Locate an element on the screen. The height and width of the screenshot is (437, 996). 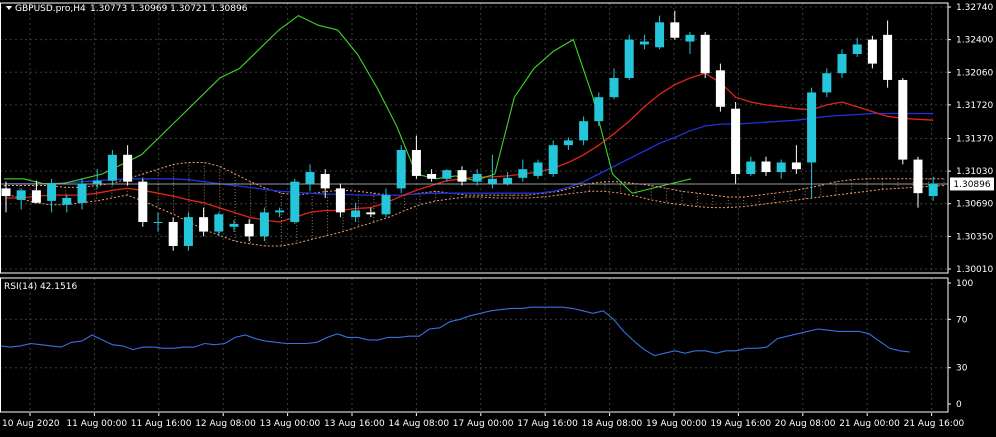
time-axis-label: 19 Aug 16:00 is located at coordinates (740, 424).